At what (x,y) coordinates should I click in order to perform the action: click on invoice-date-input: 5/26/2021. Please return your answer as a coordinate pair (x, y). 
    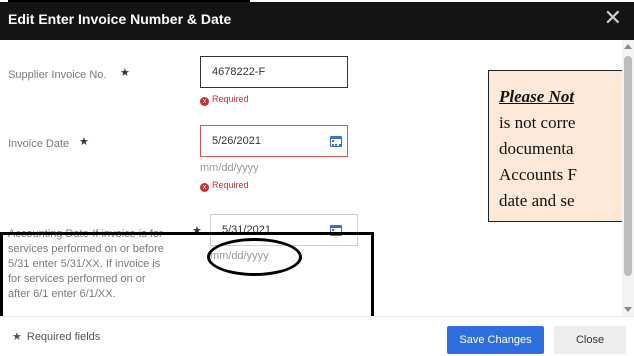
    Looking at the image, I should click on (274, 141).